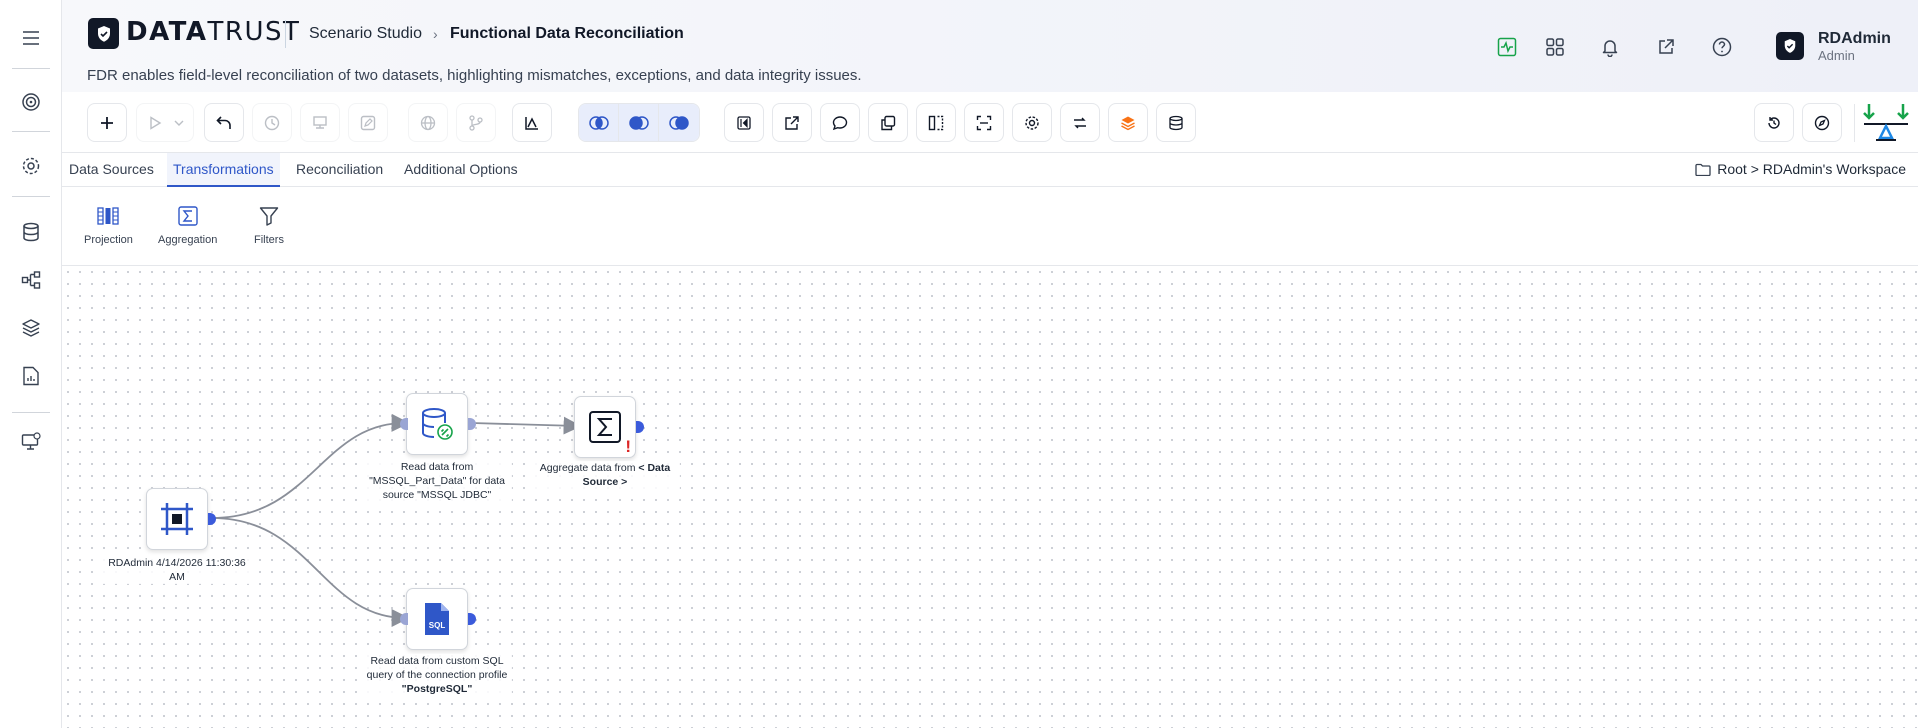  Describe the element at coordinates (31, 328) in the screenshot. I see `layers-icon` at that location.